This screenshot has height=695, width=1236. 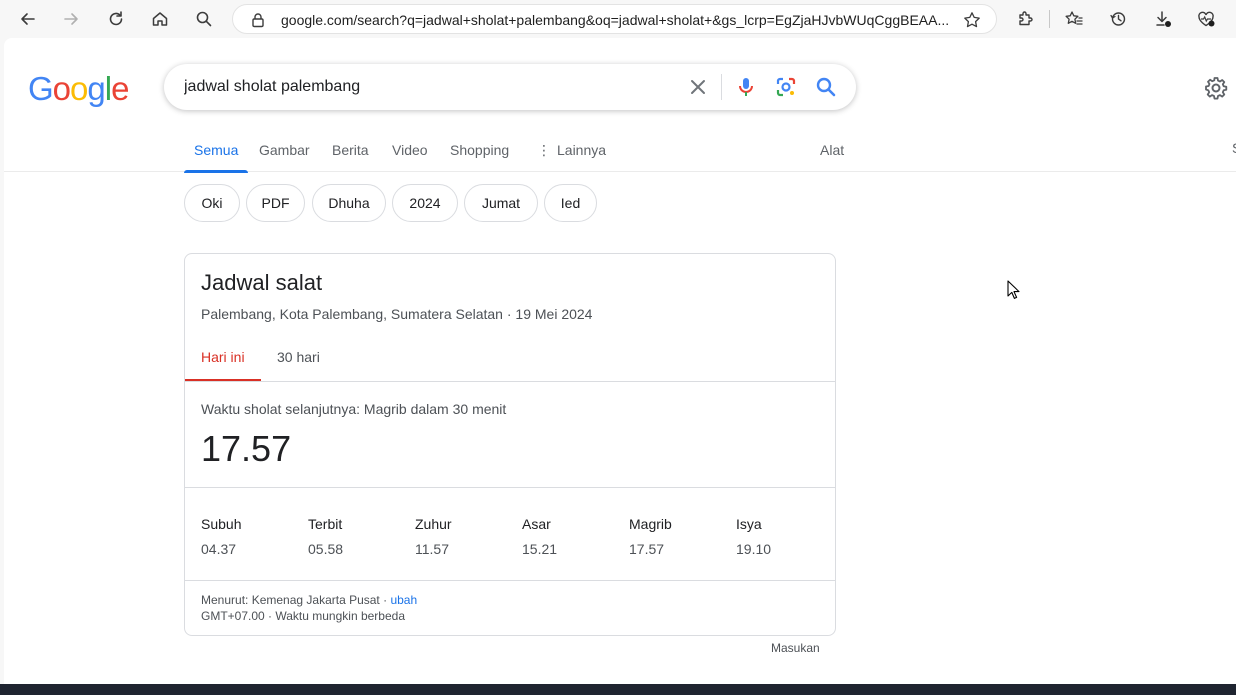 I want to click on search-input, so click(x=424, y=87).